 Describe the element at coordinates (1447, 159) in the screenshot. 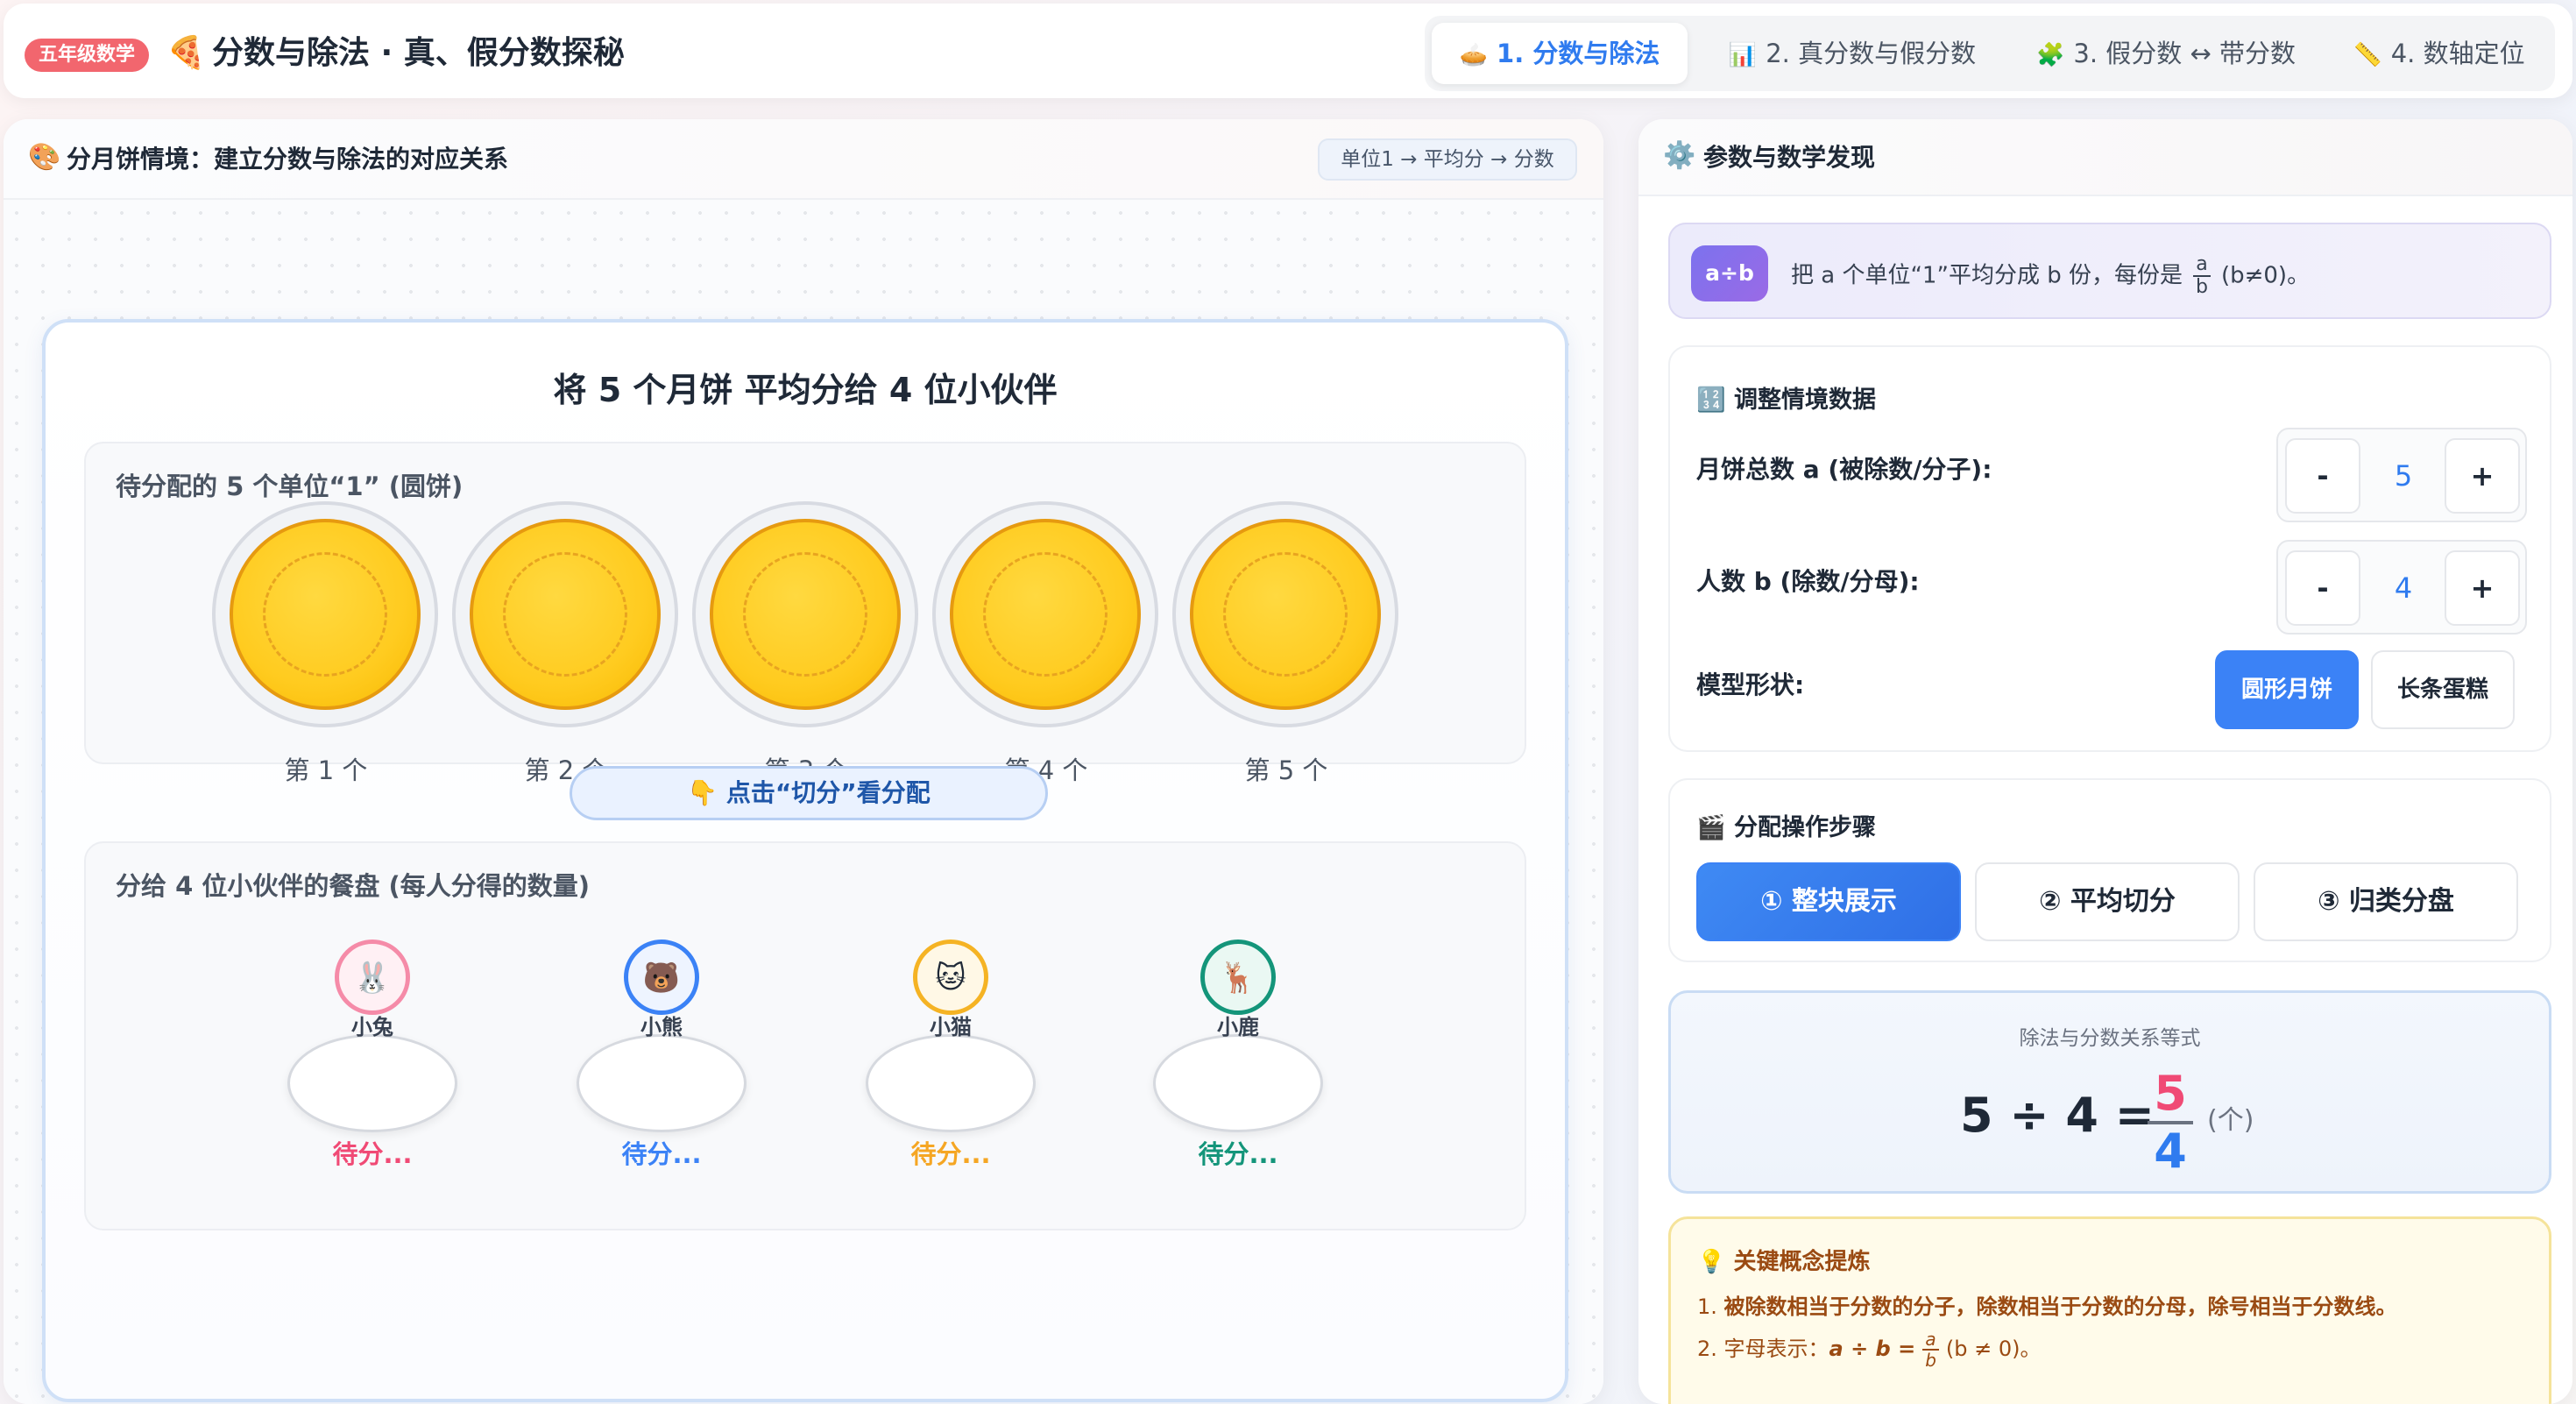

I see `flow-chip: 单位1 → 平均分 → 分数` at that location.